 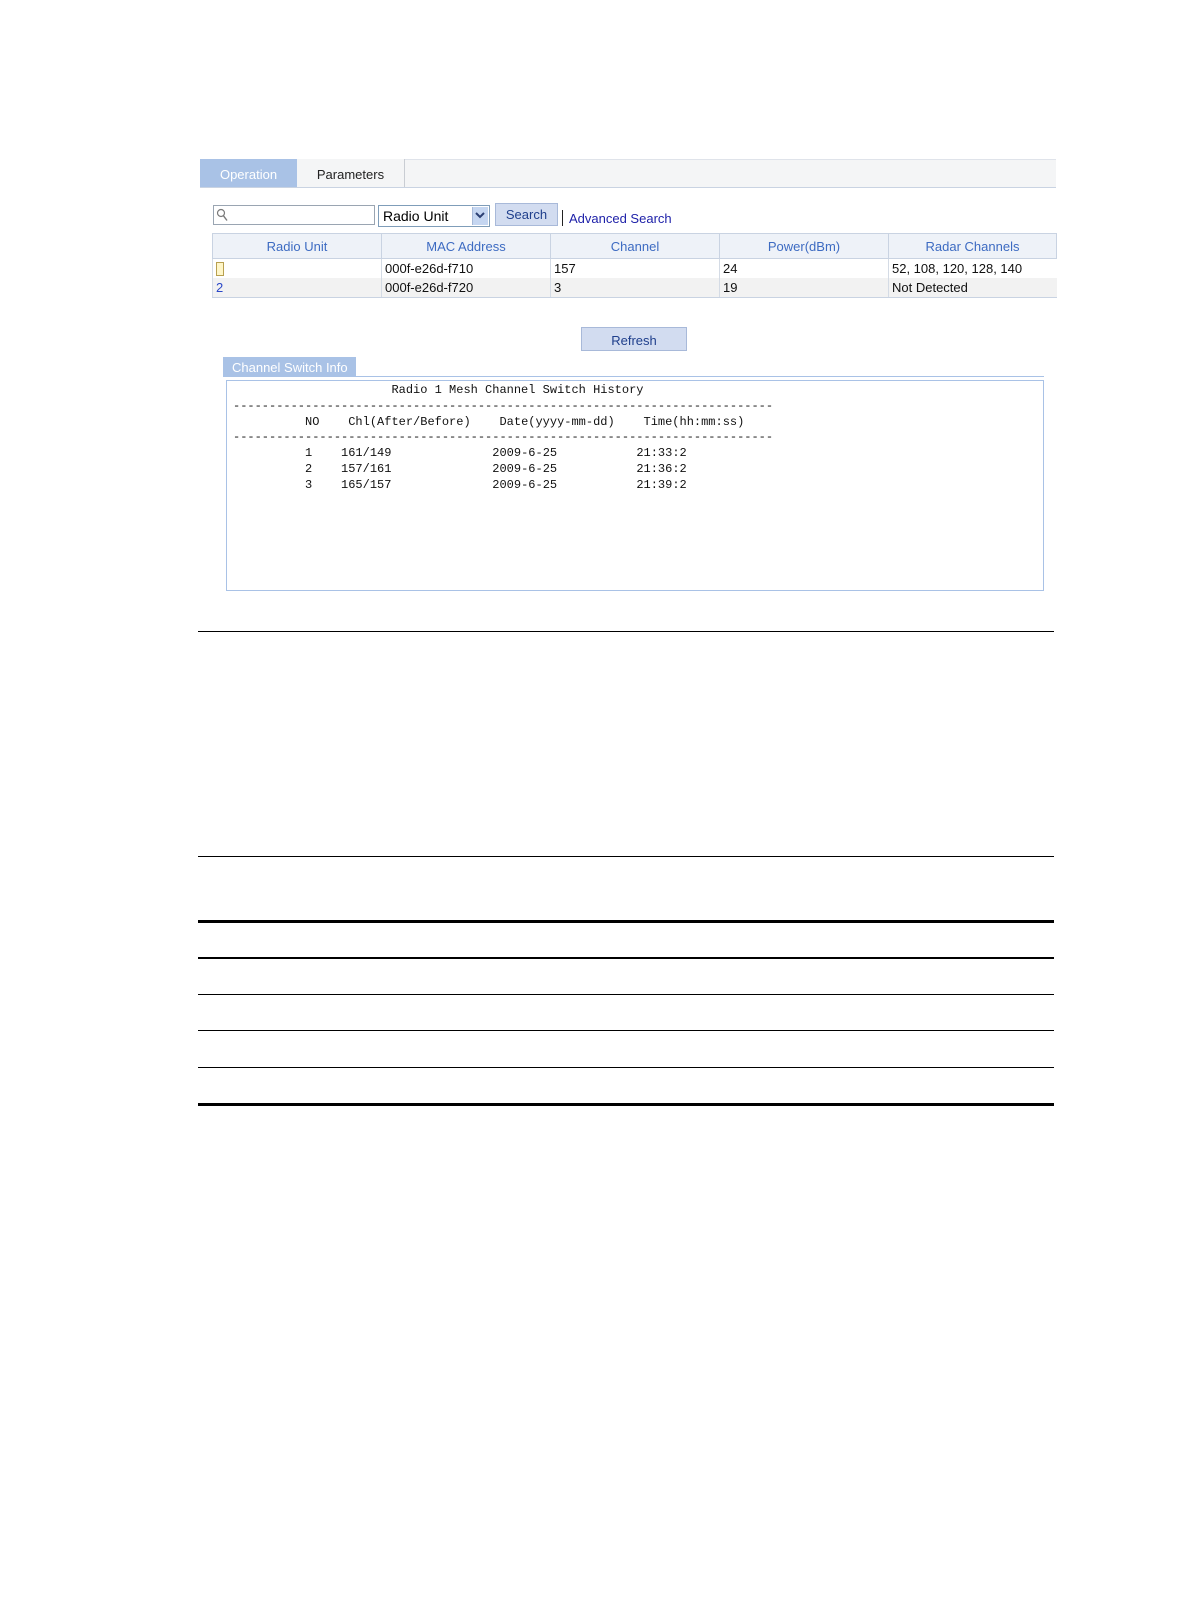 I want to click on table-top-rule, so click(x=626, y=921).